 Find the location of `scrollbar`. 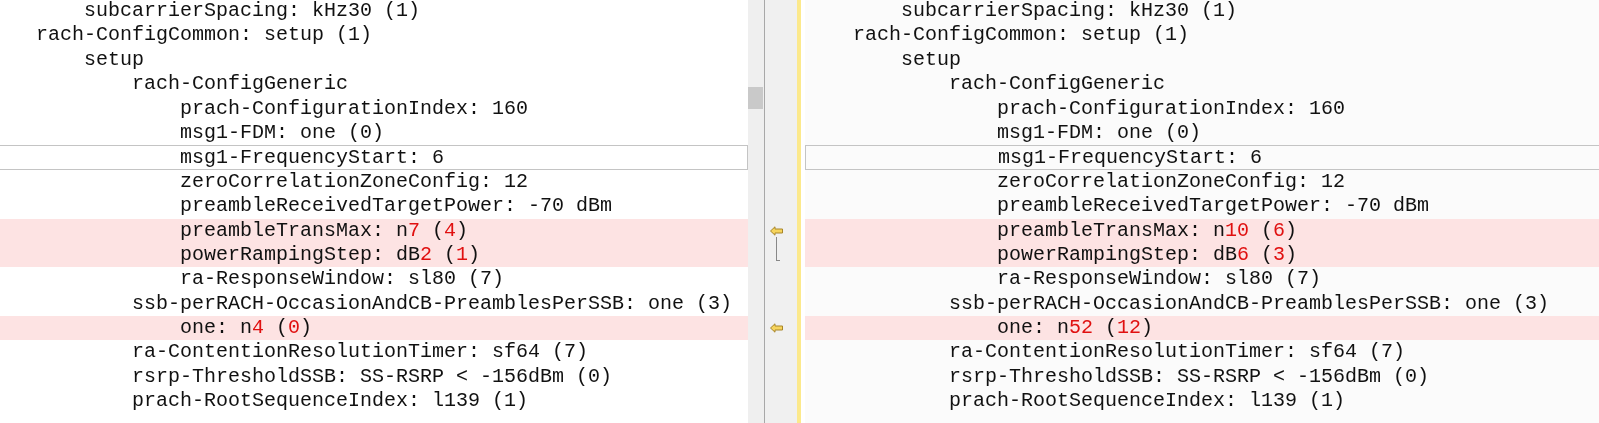

scrollbar is located at coordinates (756, 211).